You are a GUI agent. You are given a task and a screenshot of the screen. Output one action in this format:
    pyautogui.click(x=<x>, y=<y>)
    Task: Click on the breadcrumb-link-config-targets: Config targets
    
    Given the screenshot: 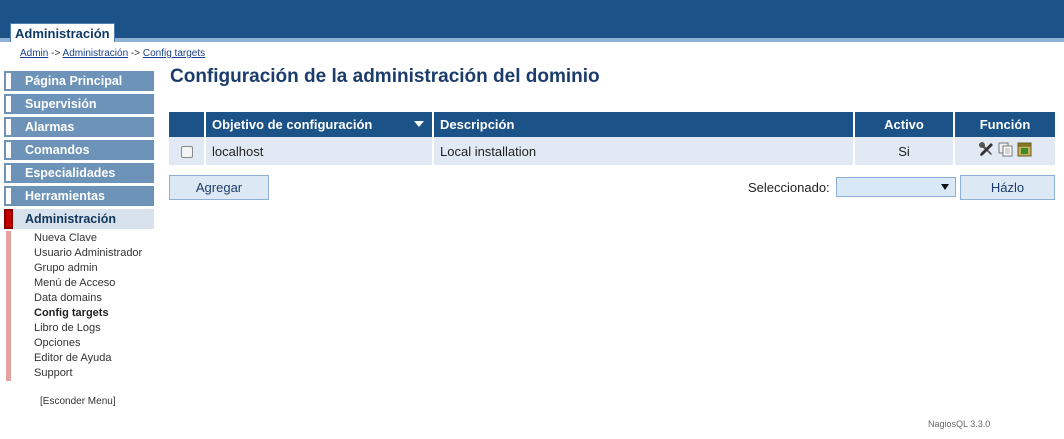 What is the action you would take?
    pyautogui.click(x=174, y=53)
    